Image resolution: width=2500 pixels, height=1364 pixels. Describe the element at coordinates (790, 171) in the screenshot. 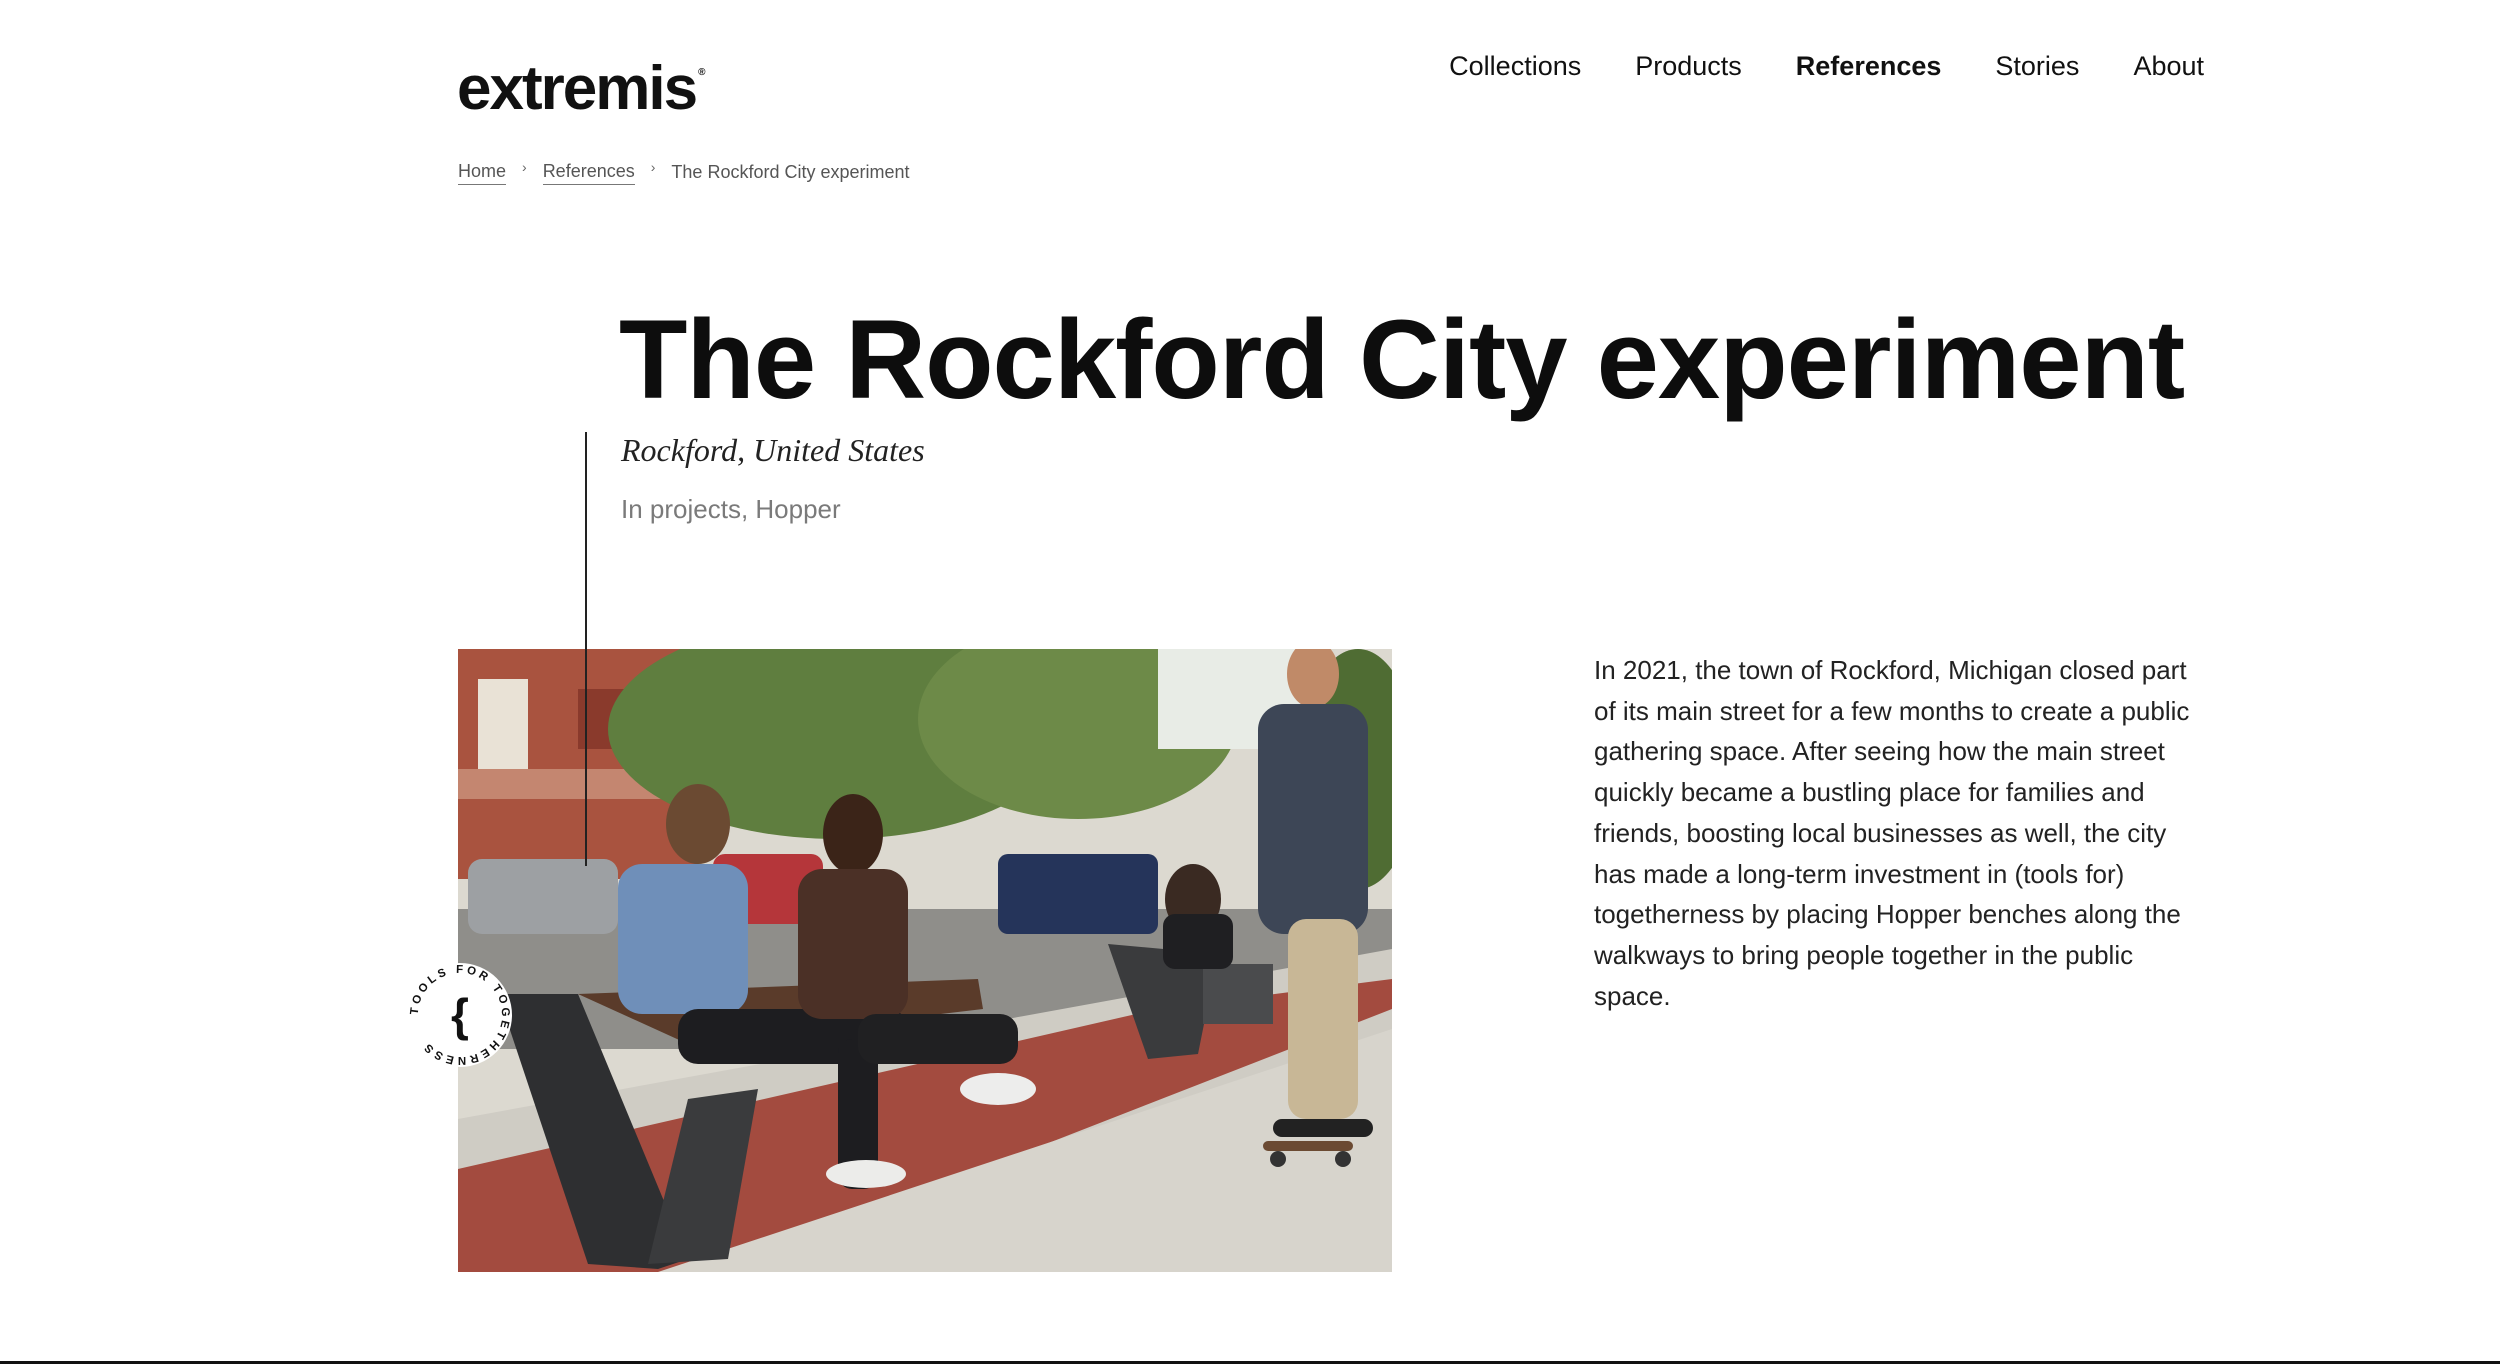

I see `breadcrumb-current: The Rockford City experiment` at that location.